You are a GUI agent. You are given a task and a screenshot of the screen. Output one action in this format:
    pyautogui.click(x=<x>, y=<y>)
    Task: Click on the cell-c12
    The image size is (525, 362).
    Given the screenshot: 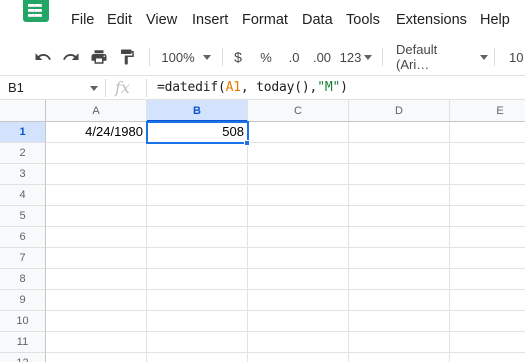 What is the action you would take?
    pyautogui.click(x=298, y=357)
    